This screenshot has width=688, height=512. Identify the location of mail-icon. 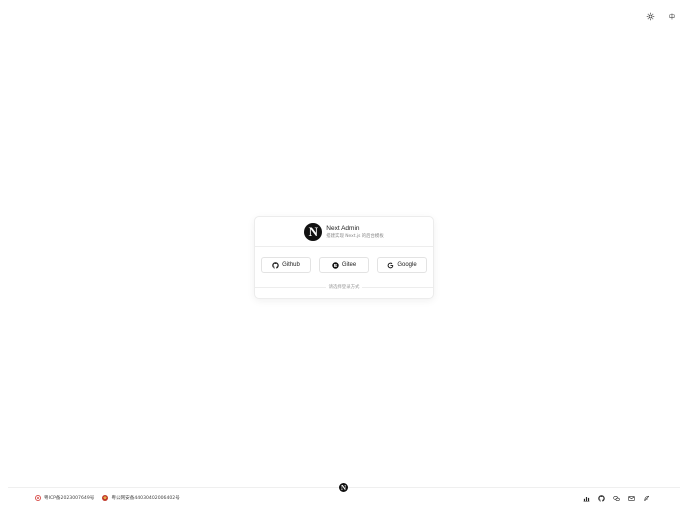
(631, 498).